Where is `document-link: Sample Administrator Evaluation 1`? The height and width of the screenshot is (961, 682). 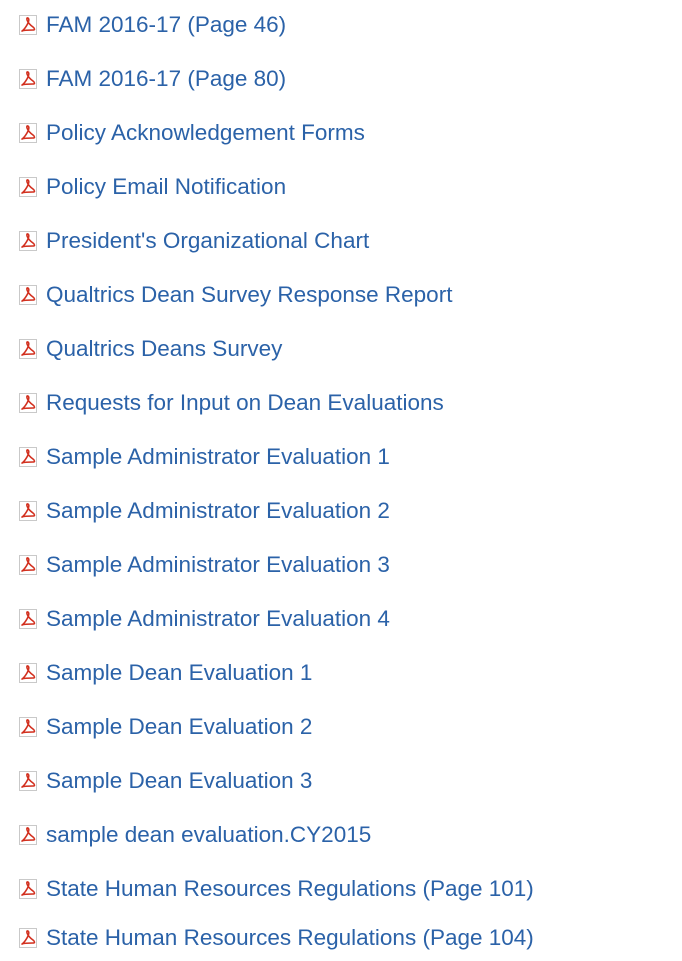
document-link: Sample Administrator Evaluation 1 is located at coordinates (218, 457).